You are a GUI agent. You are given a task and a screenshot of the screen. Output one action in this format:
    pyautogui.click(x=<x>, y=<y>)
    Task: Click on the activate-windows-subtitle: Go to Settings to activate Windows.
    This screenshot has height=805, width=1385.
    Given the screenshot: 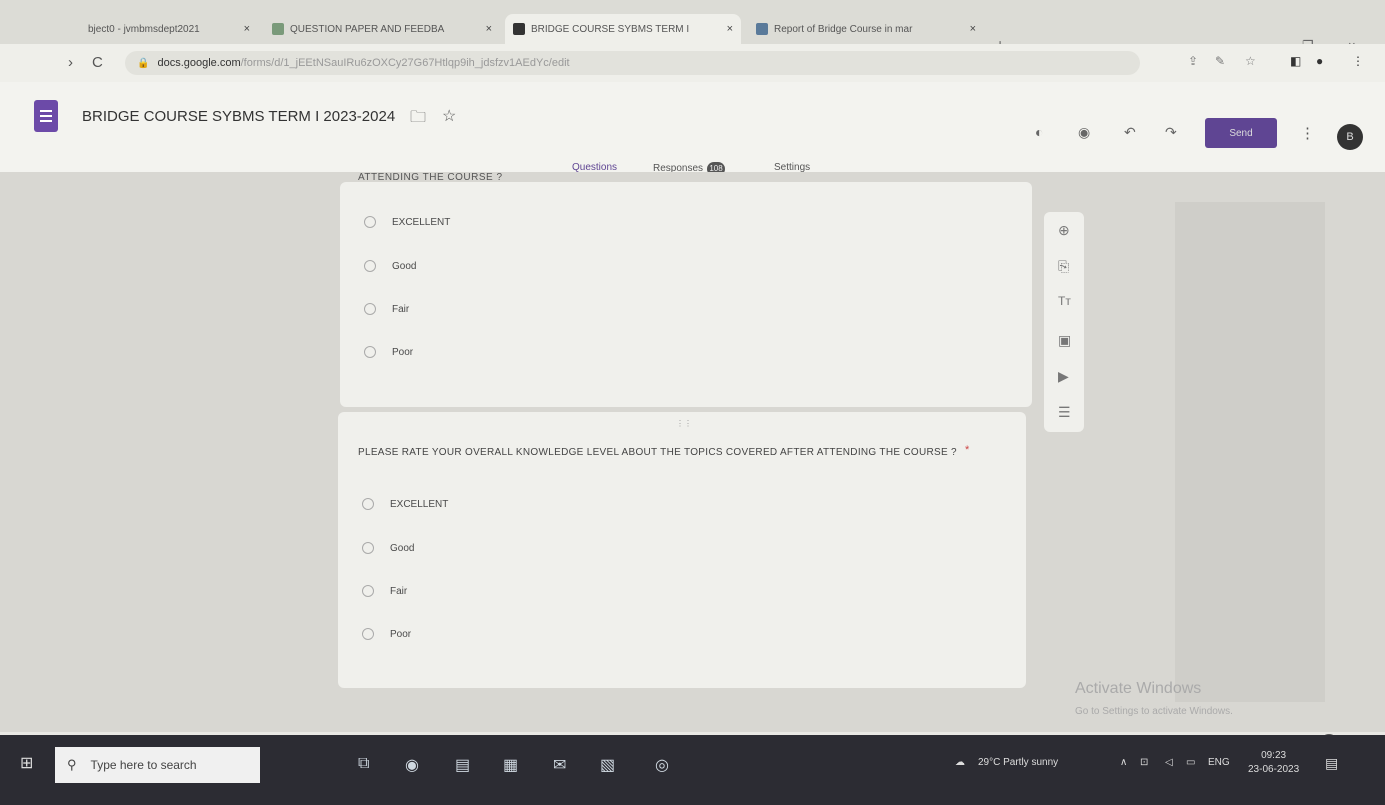 What is the action you would take?
    pyautogui.click(x=1154, y=711)
    